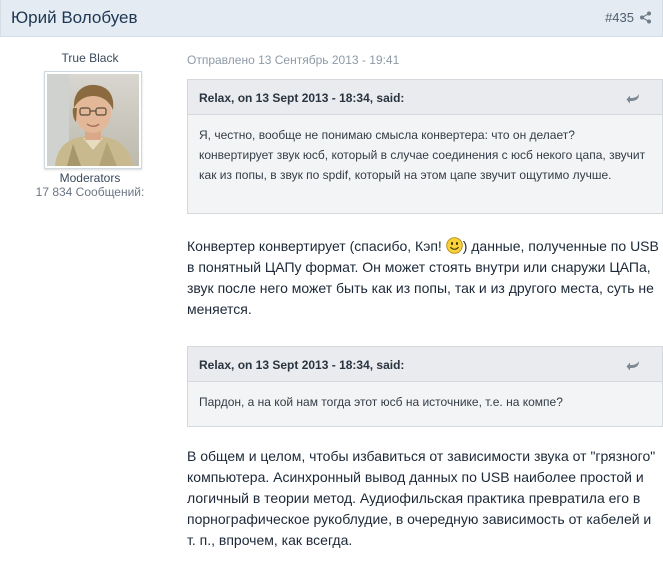 This screenshot has height=562, width=663. What do you see at coordinates (74, 18) in the screenshot?
I see `author-name-link: Юрий Волобуев` at bounding box center [74, 18].